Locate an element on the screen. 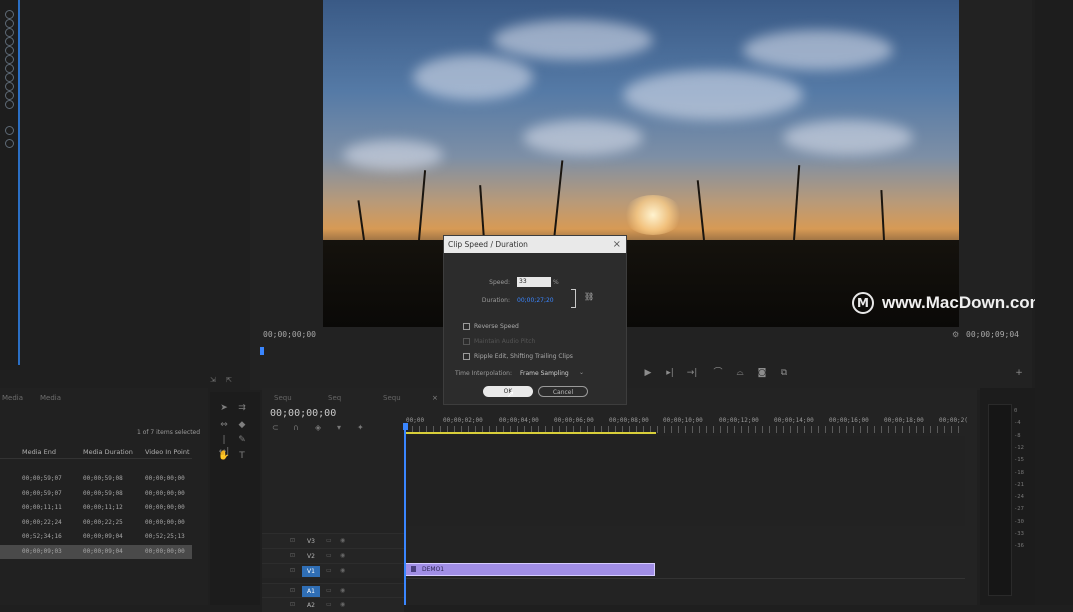 Image resolution: width=1073 pixels, height=612 pixels. go-to-out-icon: →| is located at coordinates (692, 373).